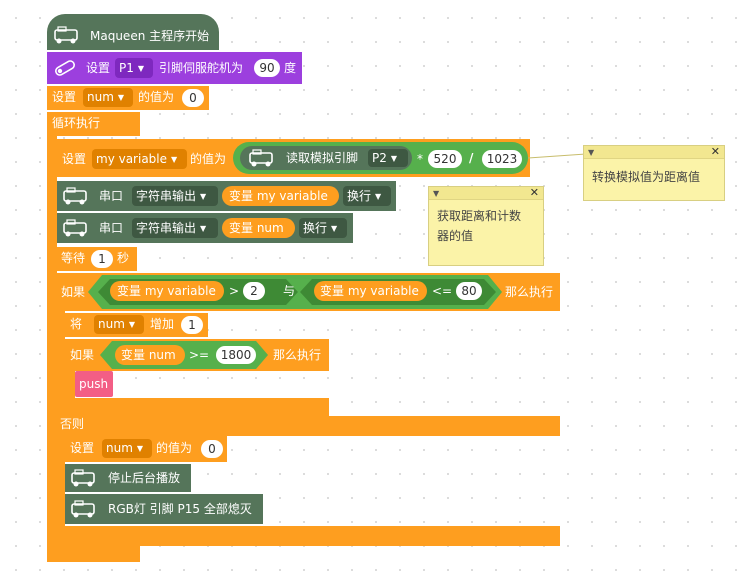 This screenshot has width=750, height=576. I want to click on serial2-mode: 字符串输出, so click(166, 228).